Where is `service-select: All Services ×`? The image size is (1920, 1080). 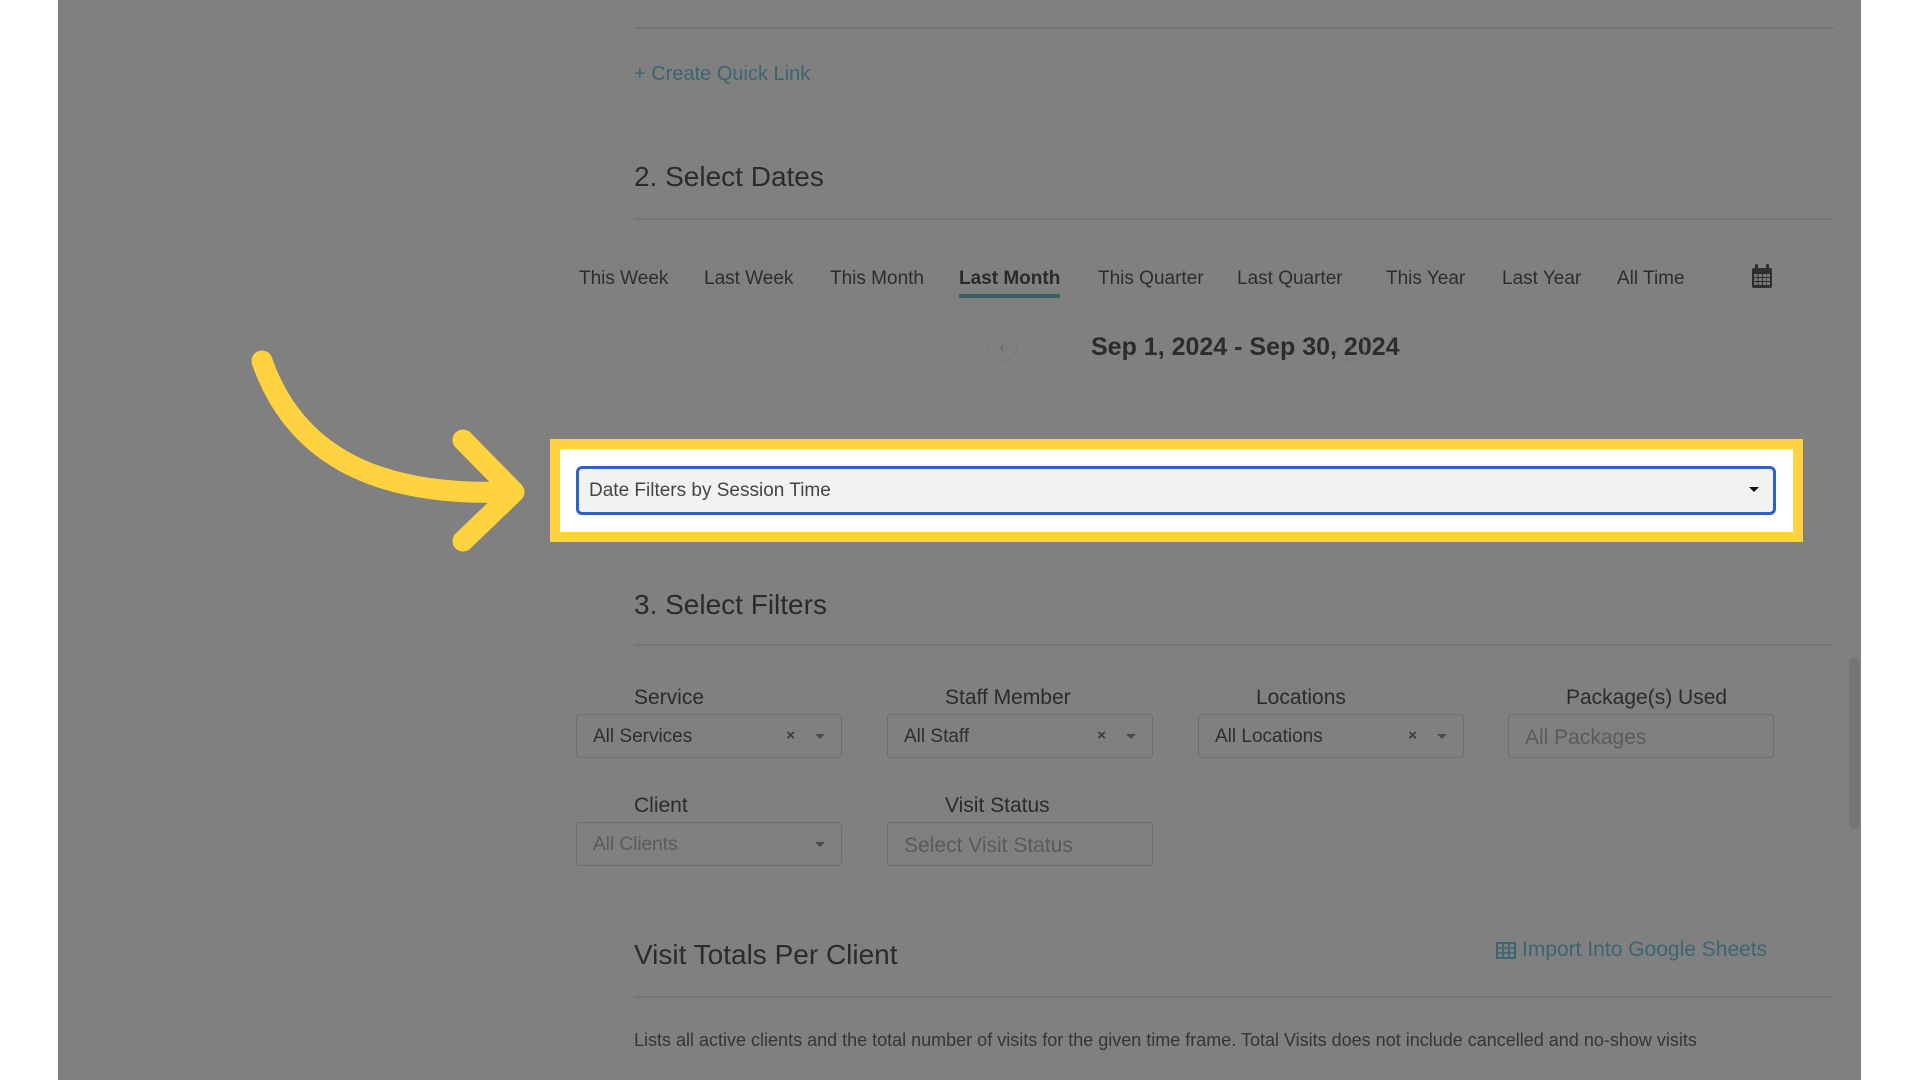 service-select: All Services × is located at coordinates (709, 736).